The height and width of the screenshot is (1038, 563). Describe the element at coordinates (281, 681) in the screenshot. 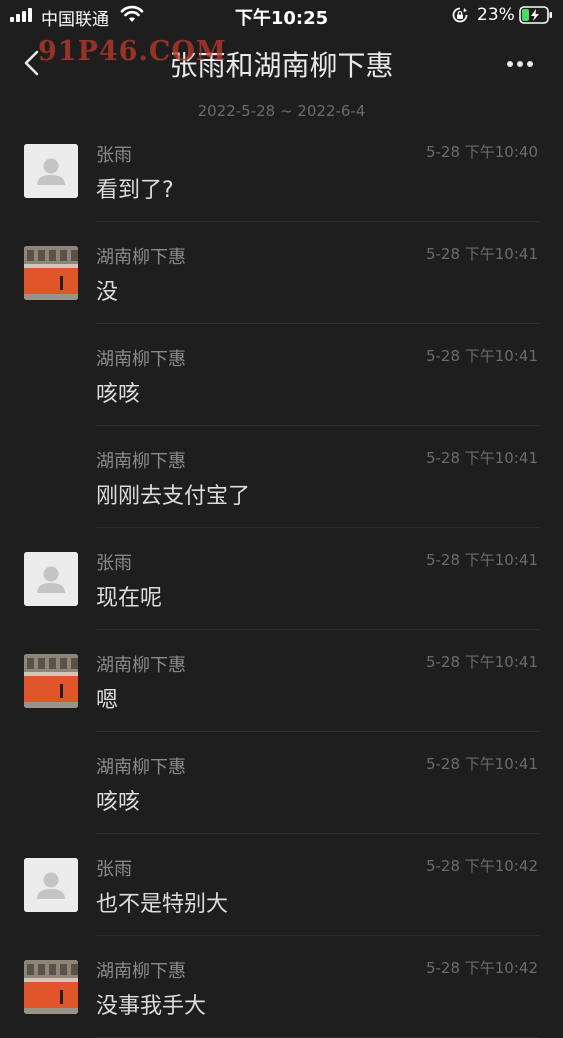

I see `message-row: 湖南柳下惠 5-28 下午10:41 嗯` at that location.